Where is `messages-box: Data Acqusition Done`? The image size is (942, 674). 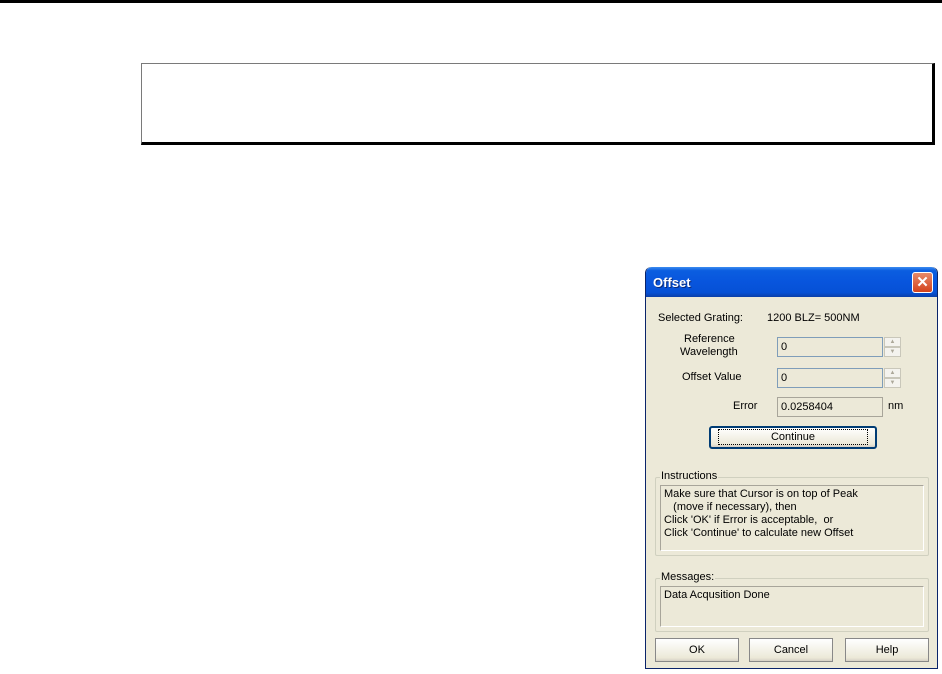 messages-box: Data Acqusition Done is located at coordinates (792, 606).